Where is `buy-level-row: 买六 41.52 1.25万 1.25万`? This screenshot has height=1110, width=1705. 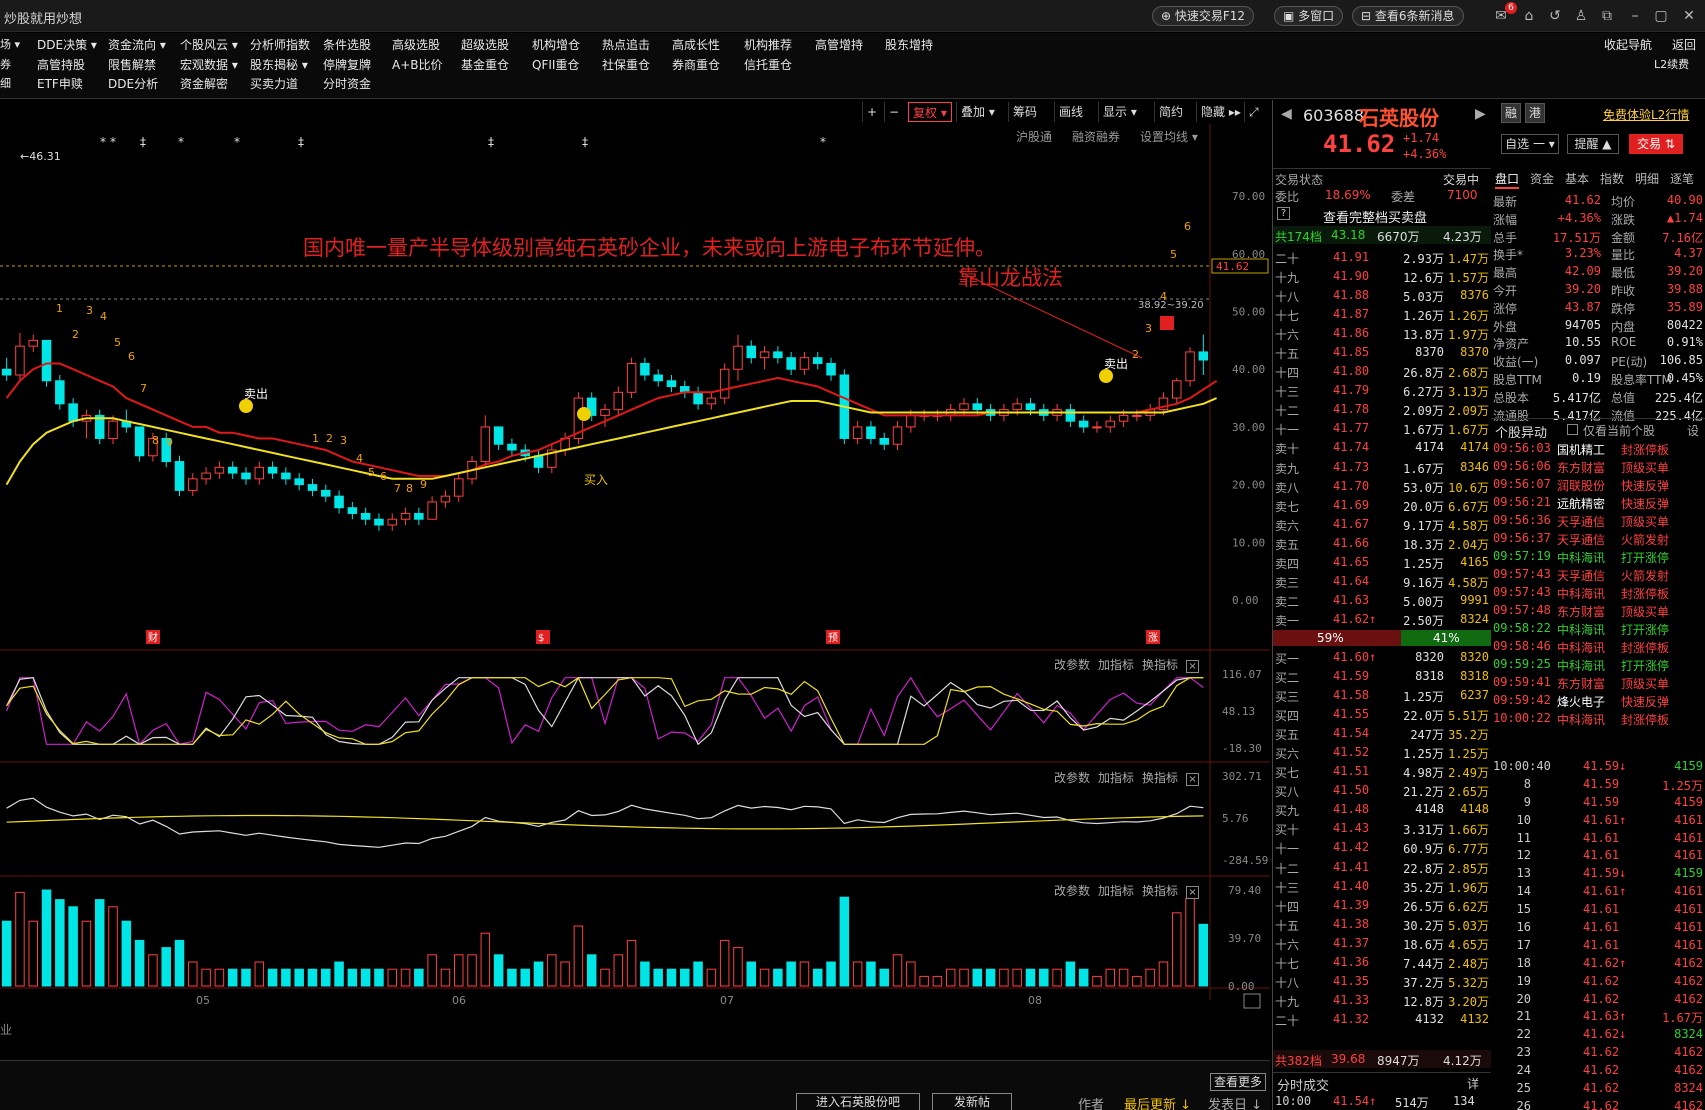 buy-level-row: 买六 41.52 1.25万 1.25万 is located at coordinates (1382, 752).